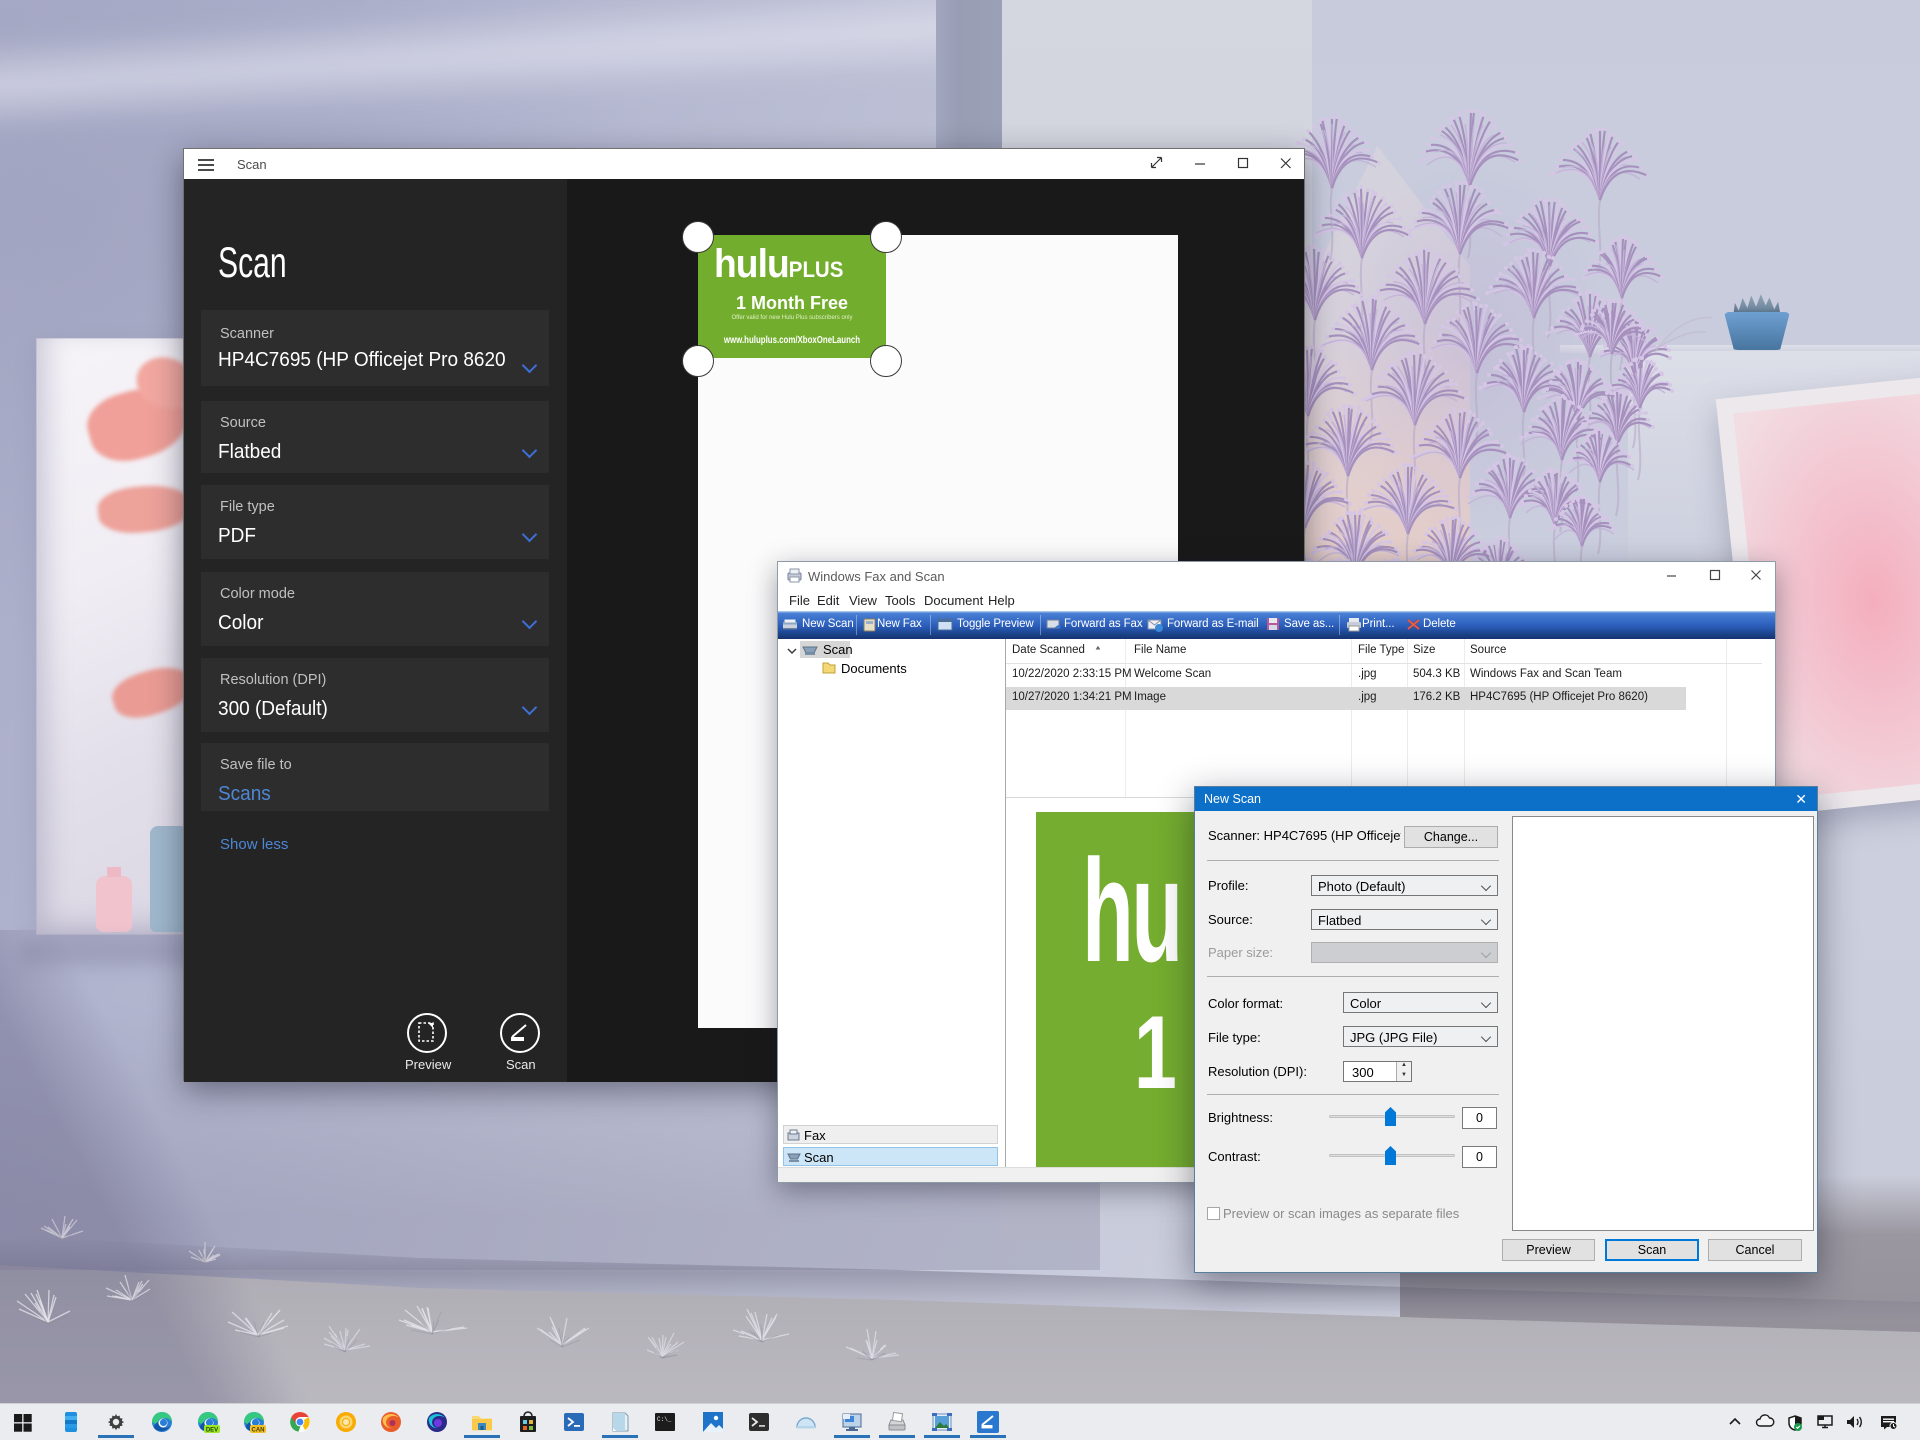  Describe the element at coordinates (664, 1419) in the screenshot. I see `svg-text: C:\_` at that location.